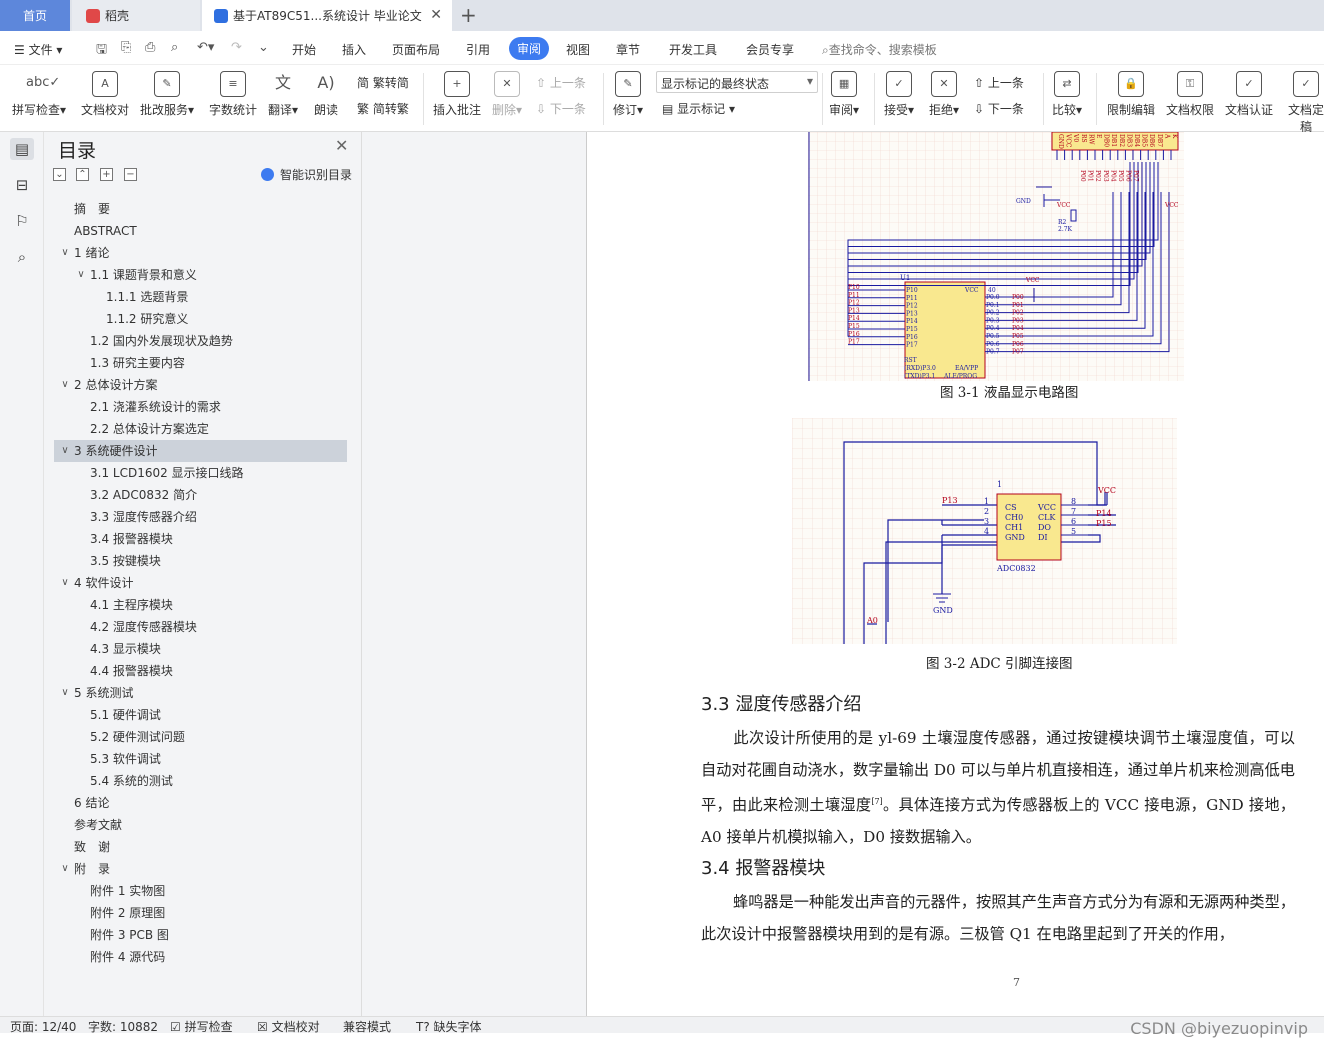 This screenshot has height=1038, width=1324. What do you see at coordinates (468, 15) in the screenshot?
I see `new-tab-icon: +` at bounding box center [468, 15].